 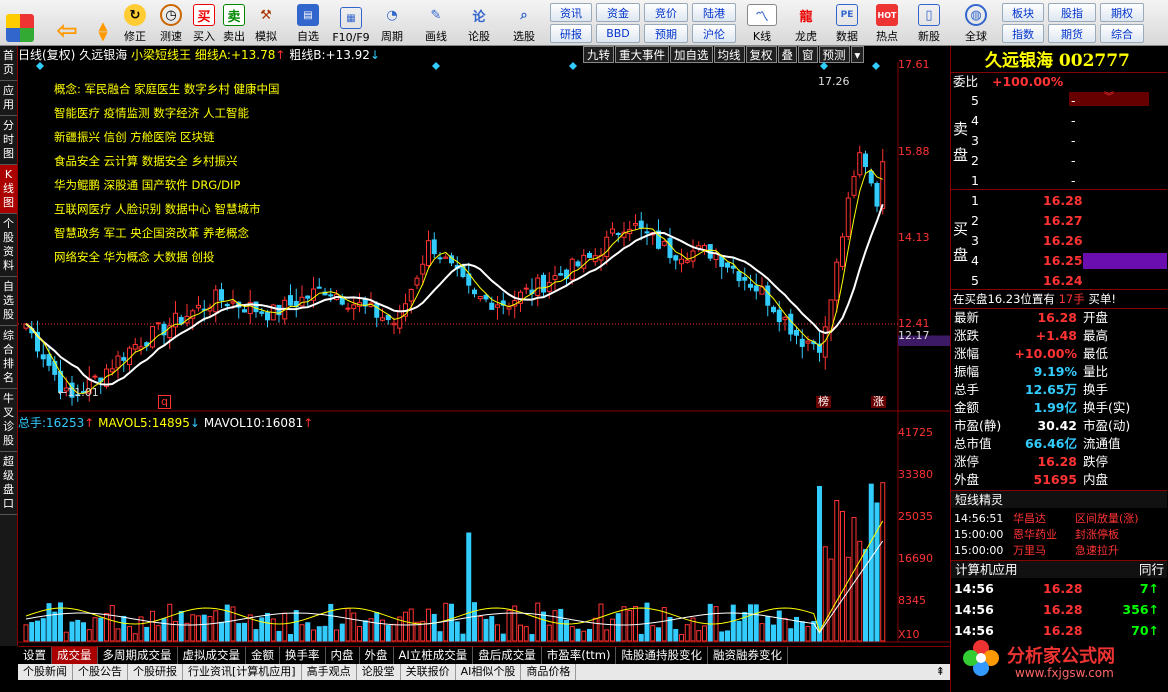 What do you see at coordinates (549, 672) in the screenshot?
I see `footer-commodity: 商品价格` at bounding box center [549, 672].